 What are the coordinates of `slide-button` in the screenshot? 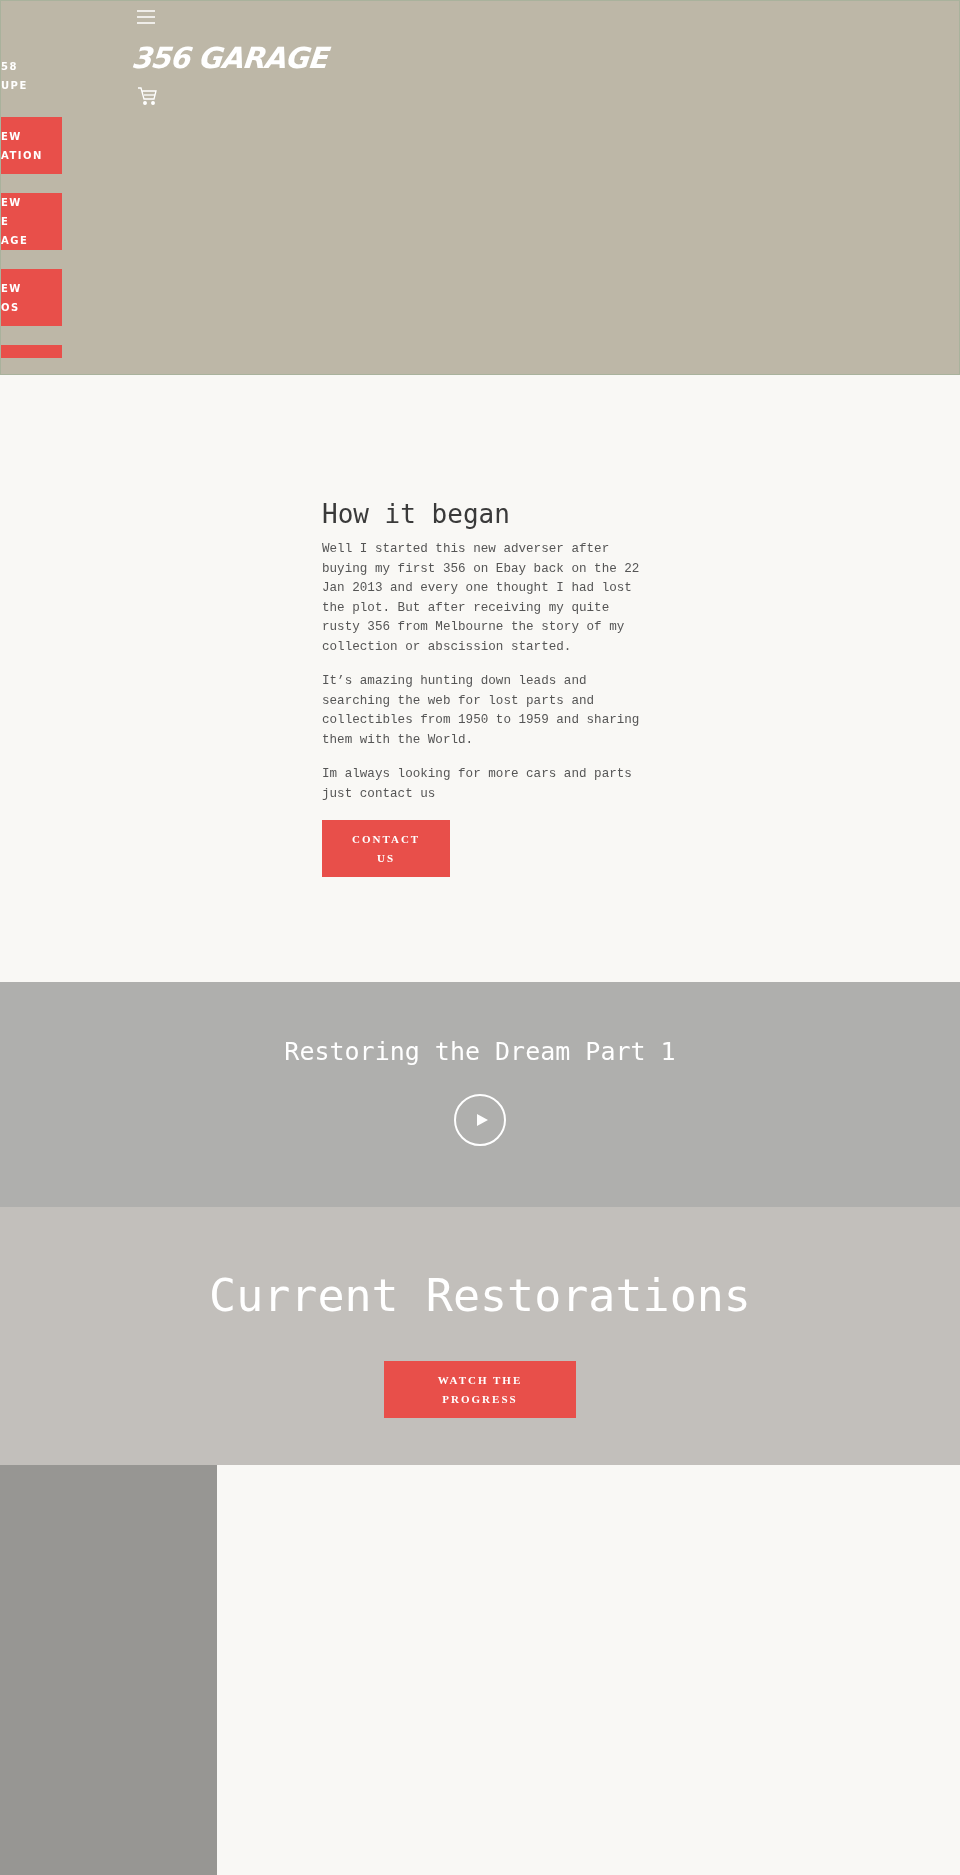 It's located at (31, 351).